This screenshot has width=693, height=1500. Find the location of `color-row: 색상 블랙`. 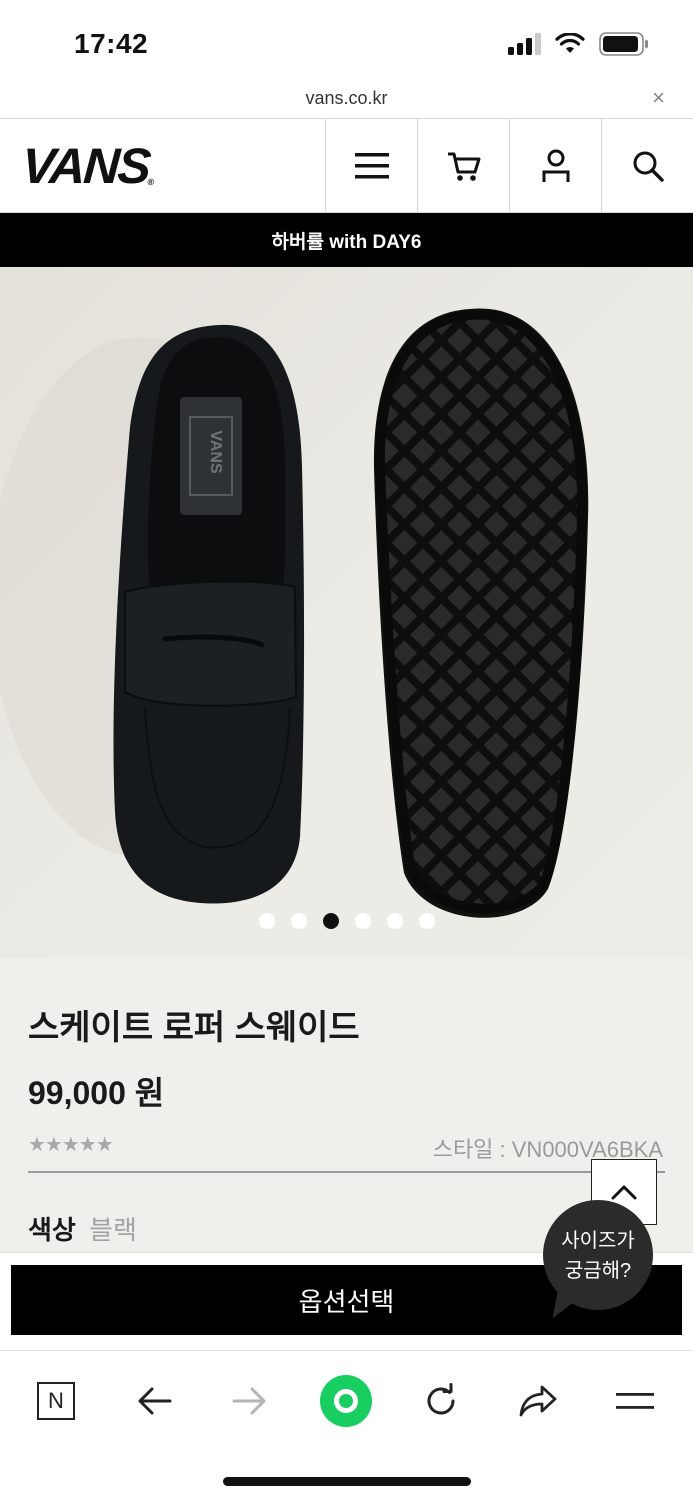

color-row: 색상 블랙 is located at coordinates (82, 1228).